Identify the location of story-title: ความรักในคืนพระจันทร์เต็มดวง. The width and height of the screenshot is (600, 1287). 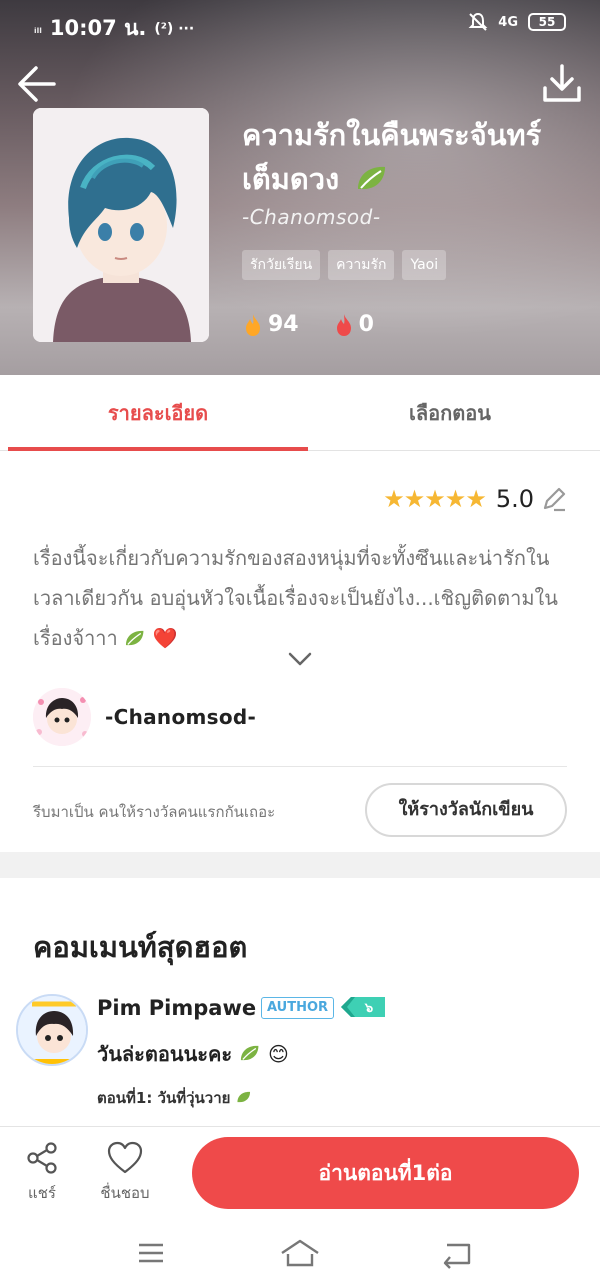
(412, 157).